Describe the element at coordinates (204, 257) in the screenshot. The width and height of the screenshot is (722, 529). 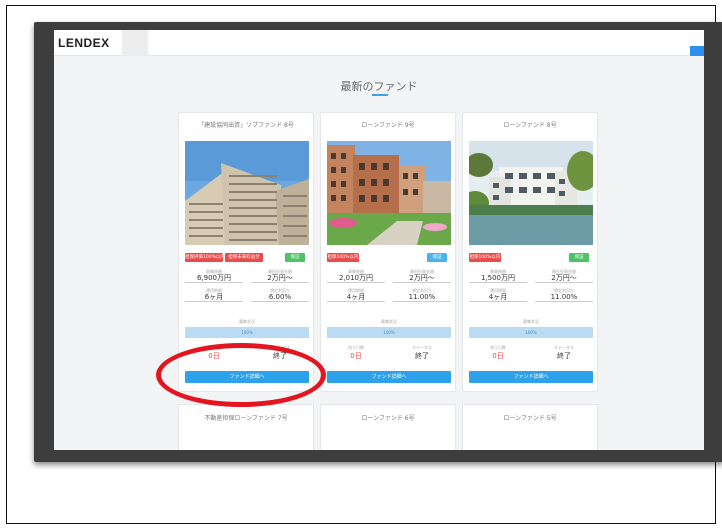
I see `tag-badge: 担保評価100%以内` at that location.